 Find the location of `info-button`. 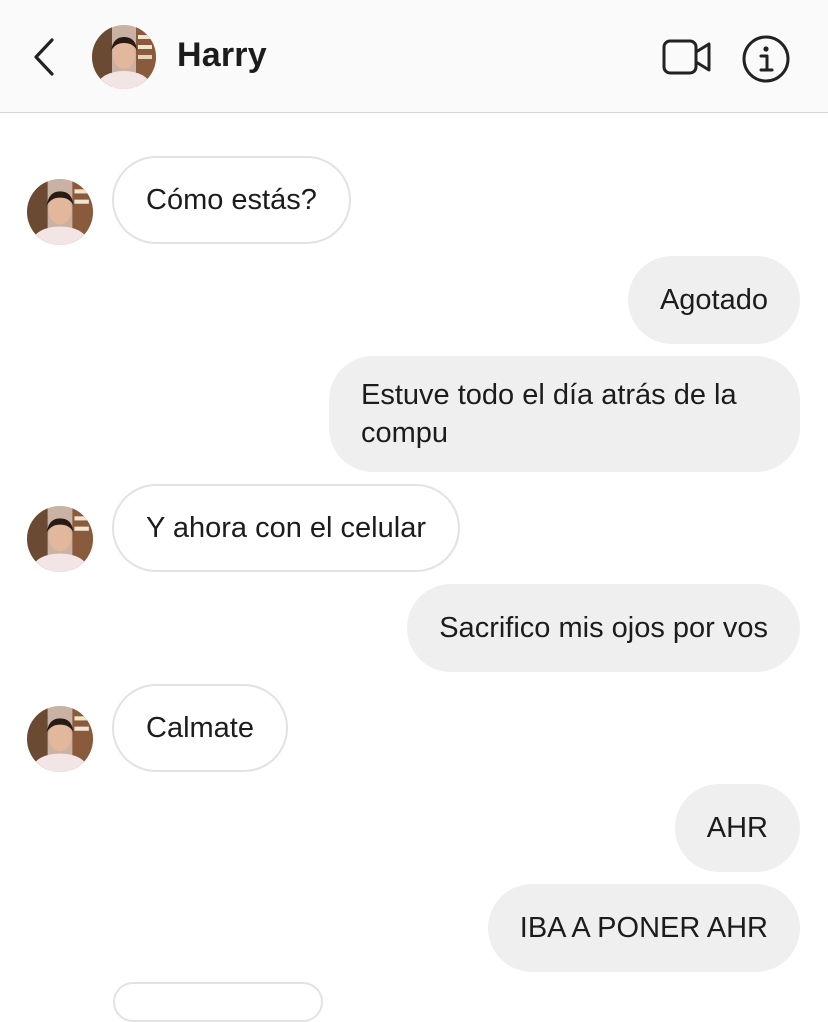

info-button is located at coordinates (766, 59).